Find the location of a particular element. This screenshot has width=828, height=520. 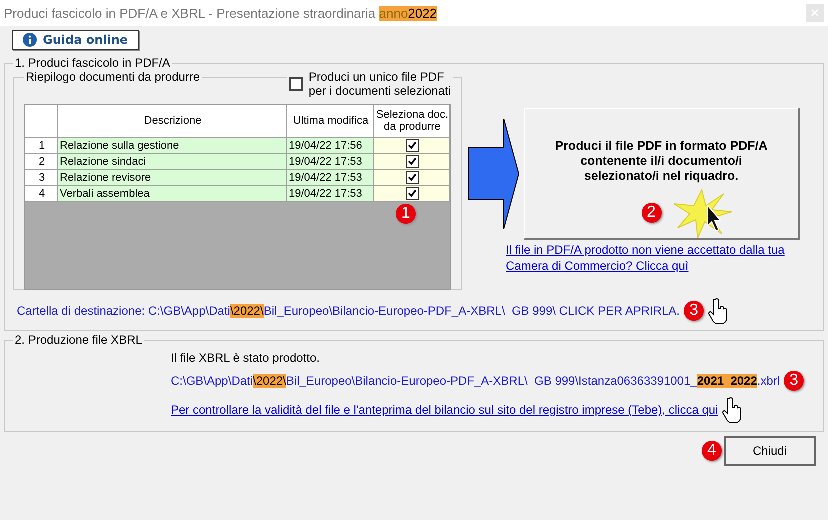

column-header: Seleziona doc. da produrre is located at coordinates (412, 121).